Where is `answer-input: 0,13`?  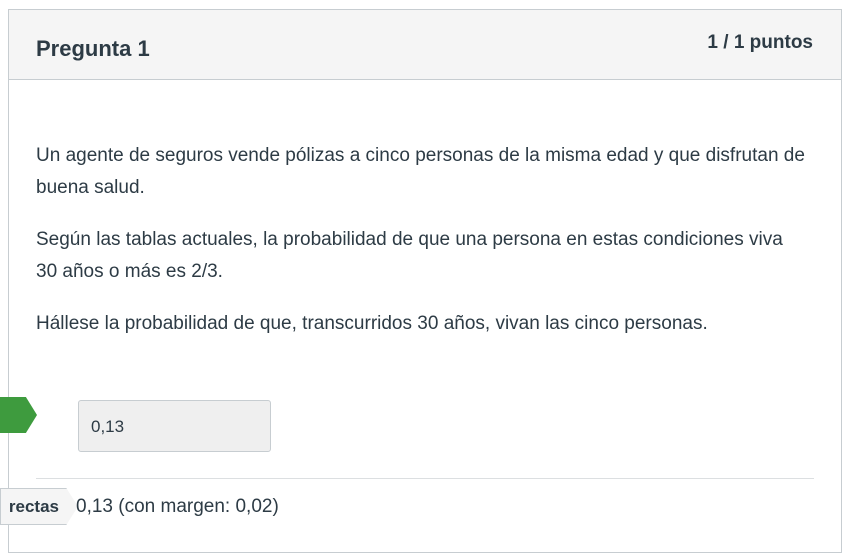 answer-input: 0,13 is located at coordinates (174, 426).